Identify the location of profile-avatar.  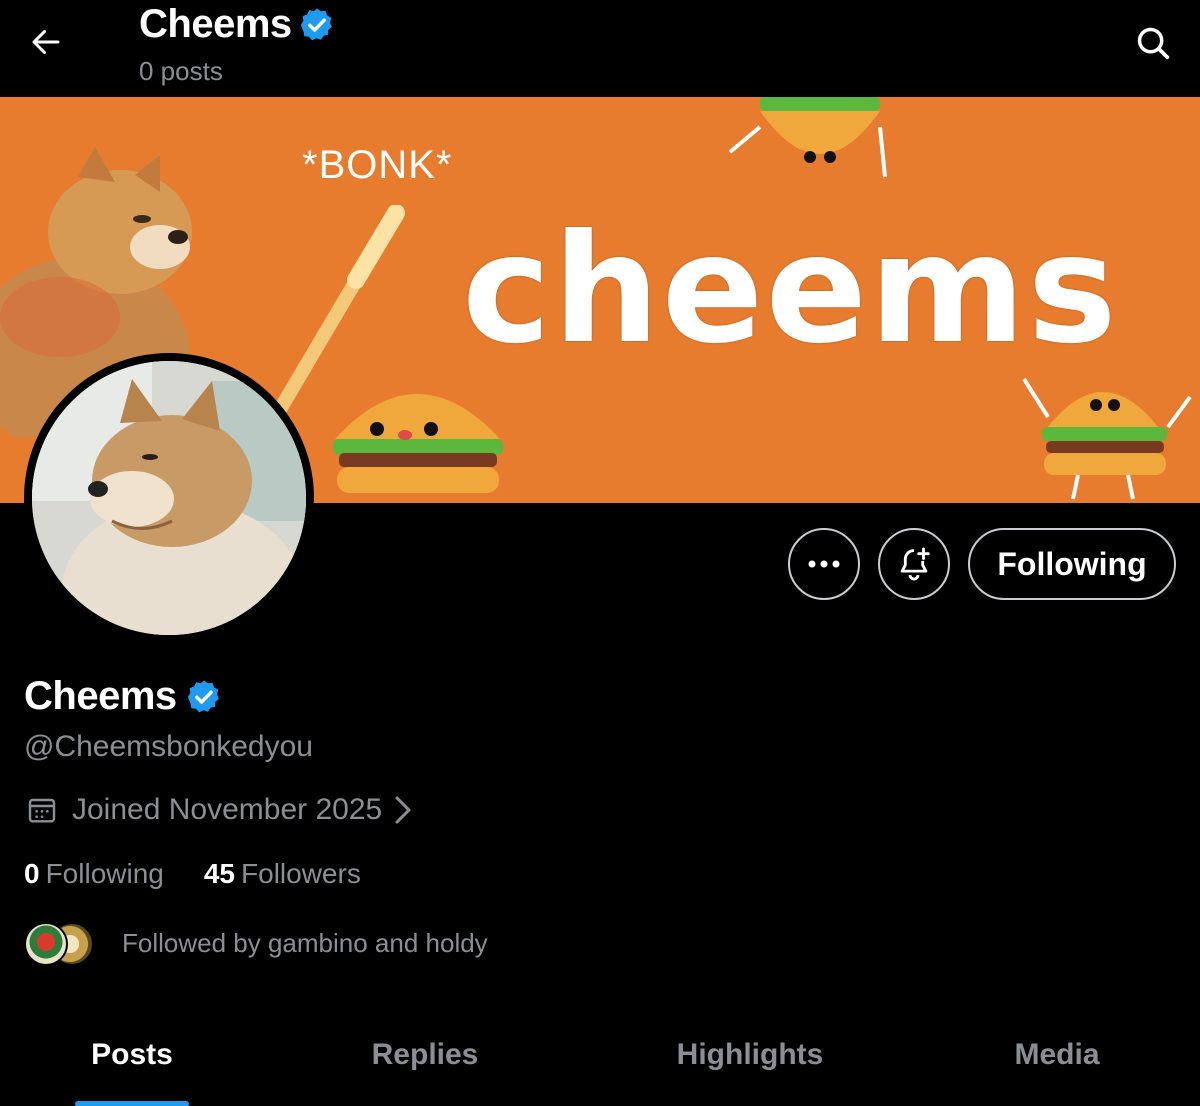
(169, 498).